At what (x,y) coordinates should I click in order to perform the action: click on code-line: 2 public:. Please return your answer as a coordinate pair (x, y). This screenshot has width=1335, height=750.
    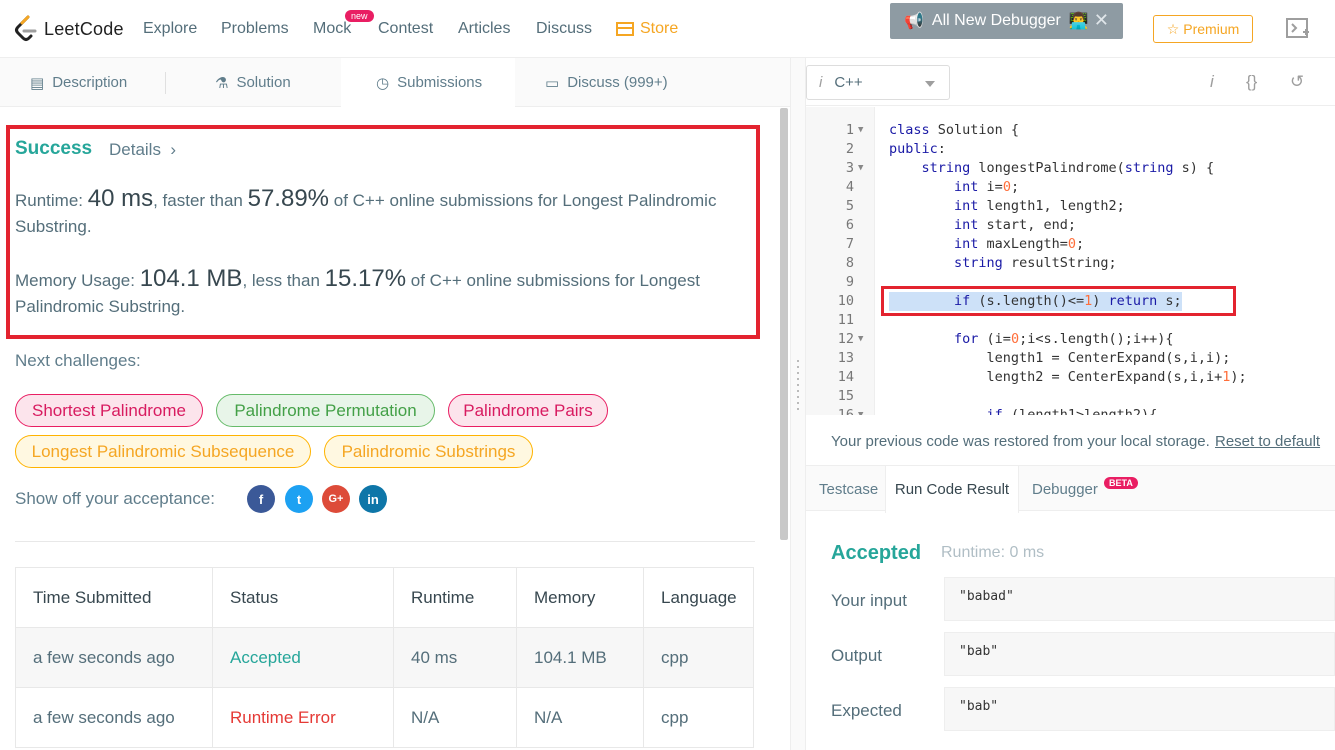
    Looking at the image, I should click on (1070, 149).